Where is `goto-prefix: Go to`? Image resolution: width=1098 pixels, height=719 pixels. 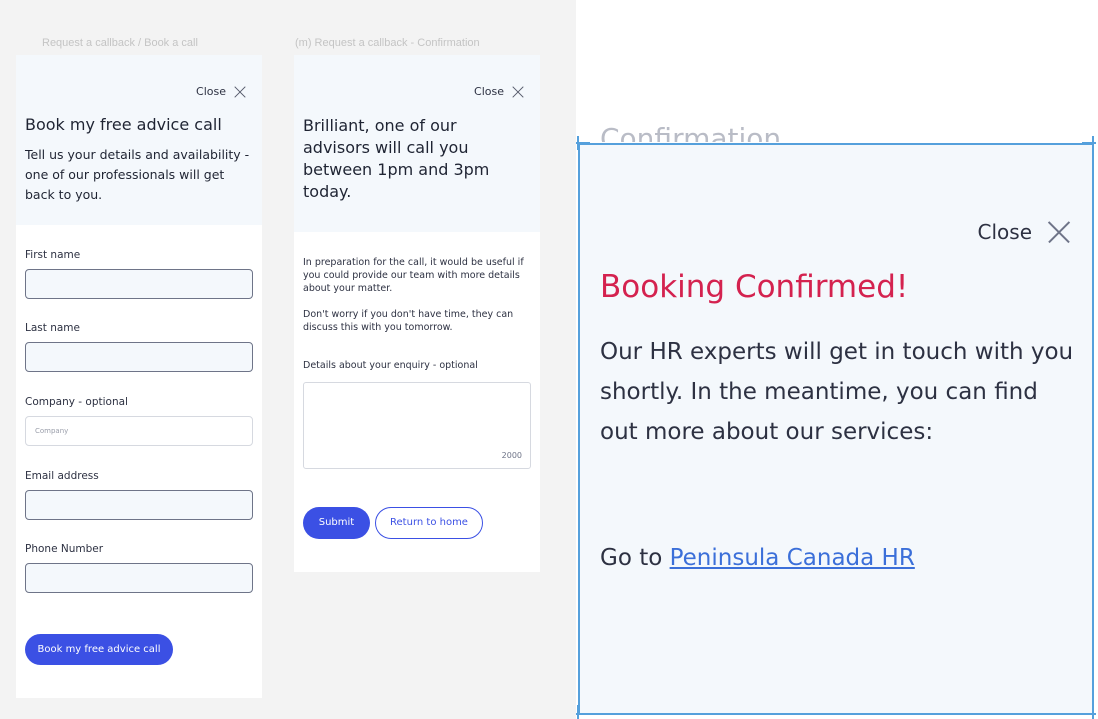
goto-prefix: Go to is located at coordinates (635, 558).